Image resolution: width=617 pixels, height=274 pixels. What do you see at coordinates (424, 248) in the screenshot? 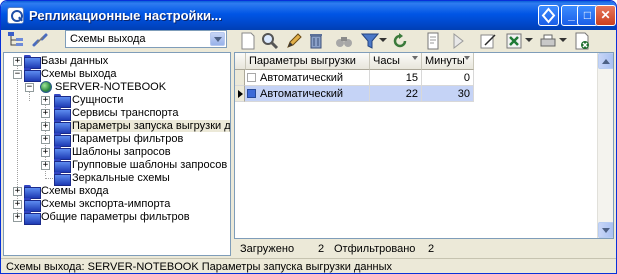
I see `record-counts: Загружено 2 Отфильтровано 2` at bounding box center [424, 248].